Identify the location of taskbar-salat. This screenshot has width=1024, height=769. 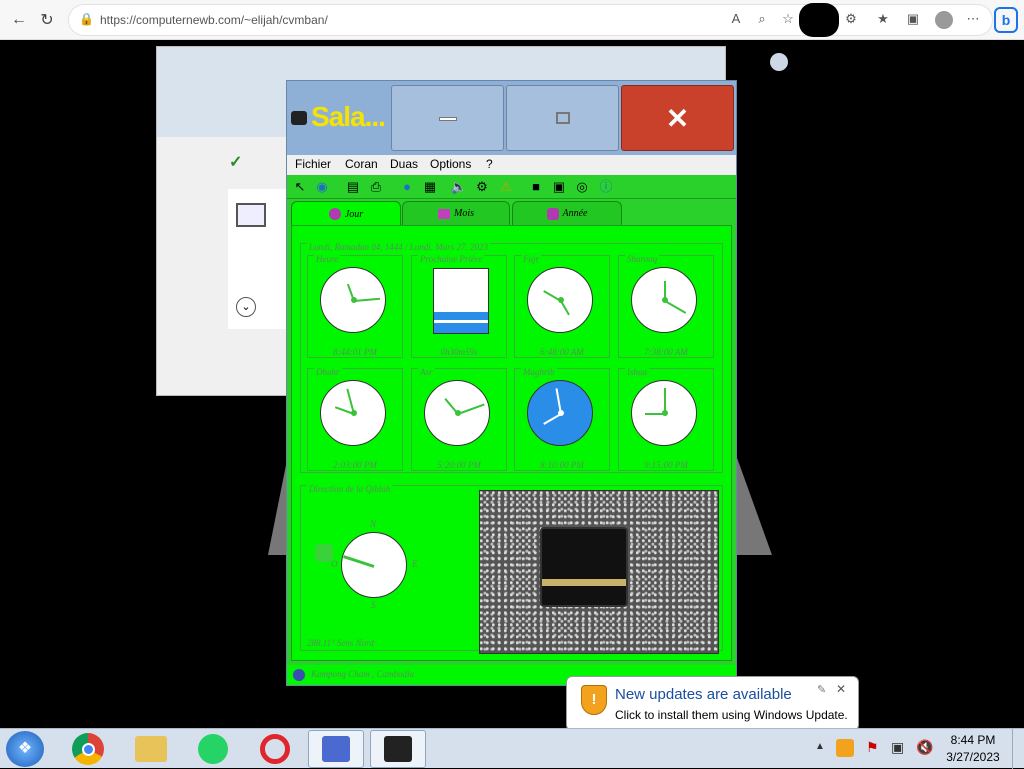
(398, 749).